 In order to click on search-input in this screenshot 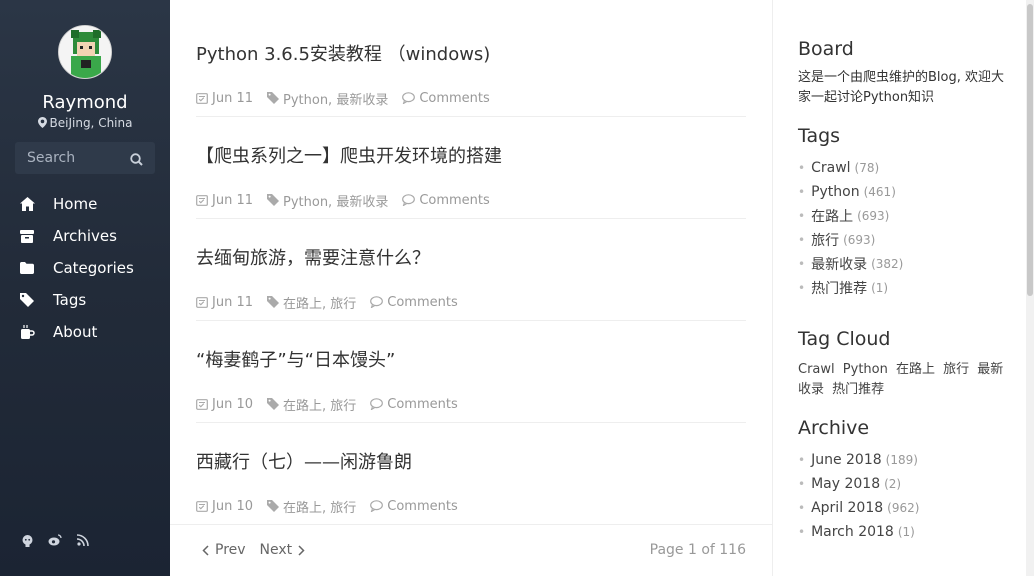, I will do `click(77, 158)`.